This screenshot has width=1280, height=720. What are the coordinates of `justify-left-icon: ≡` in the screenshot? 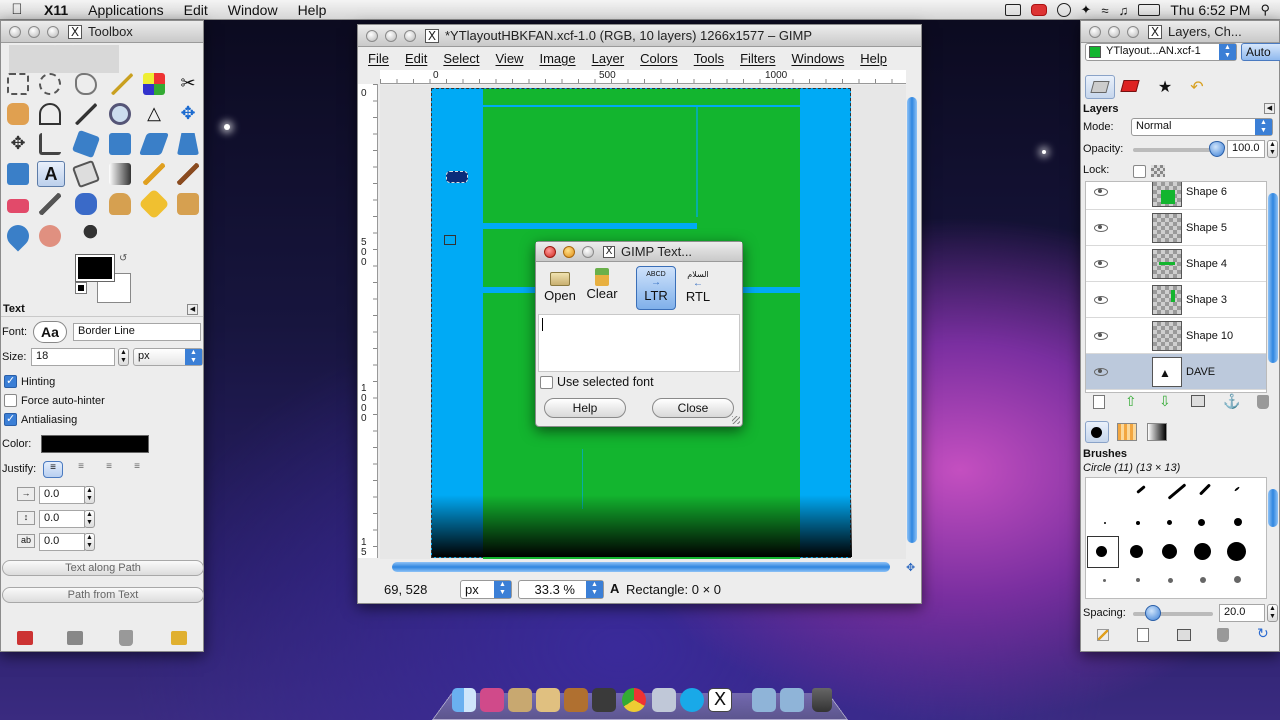 It's located at (53, 469).